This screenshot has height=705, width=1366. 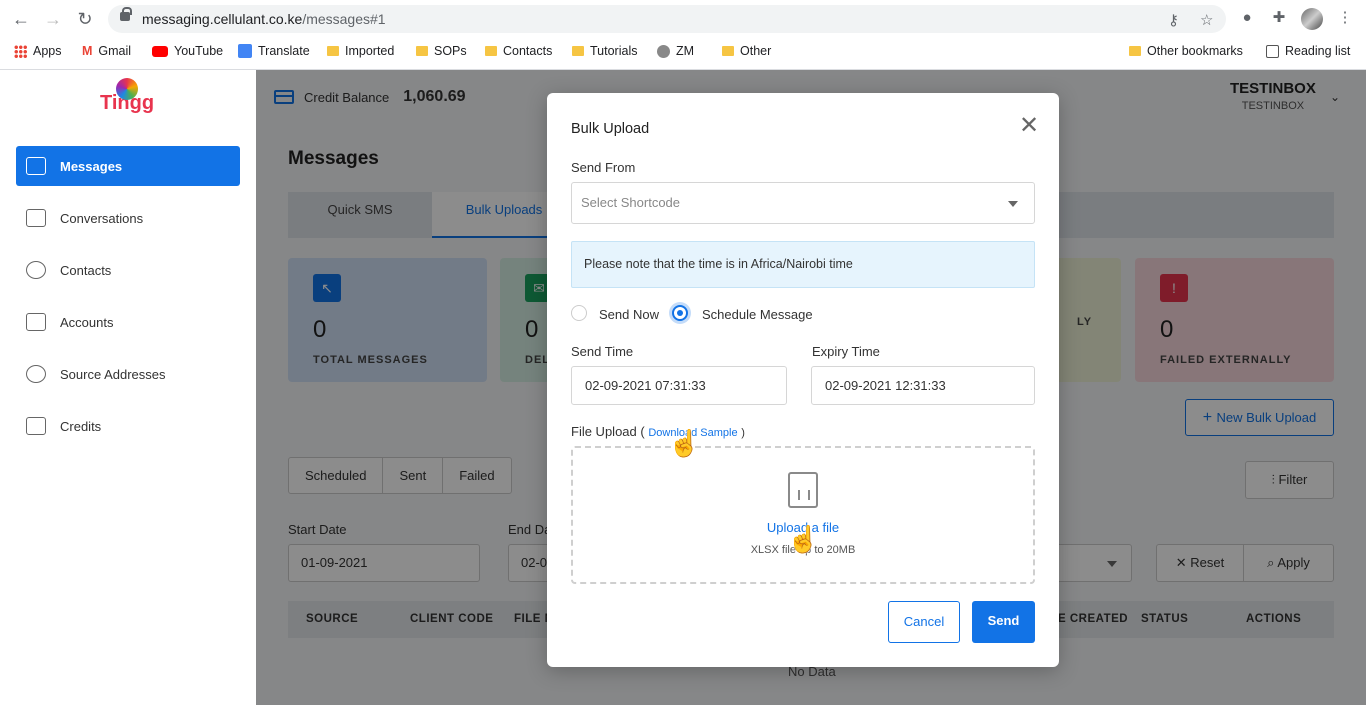 I want to click on globe-icon, so click(x=663, y=51).